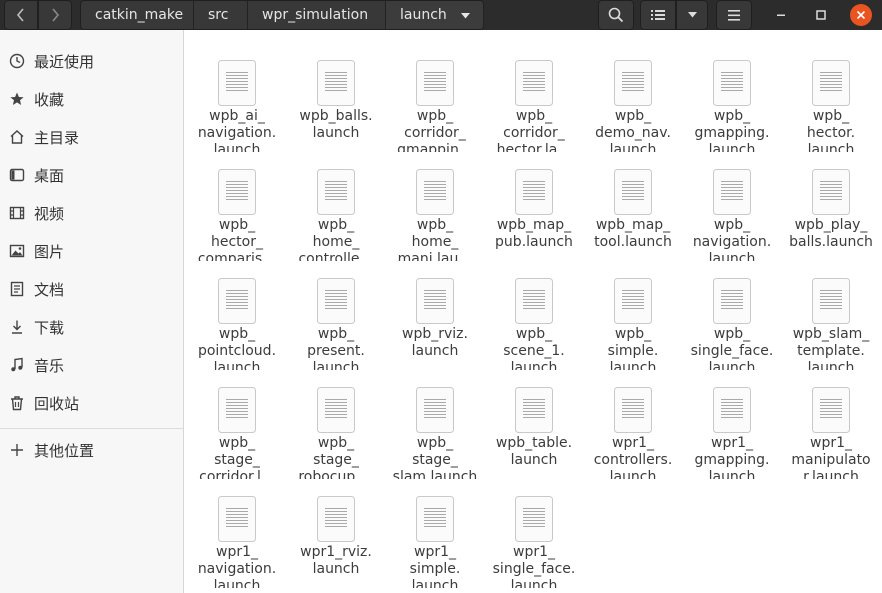 The image size is (882, 593). I want to click on file-item: wpb_ demo_nav. launch, so click(633, 98).